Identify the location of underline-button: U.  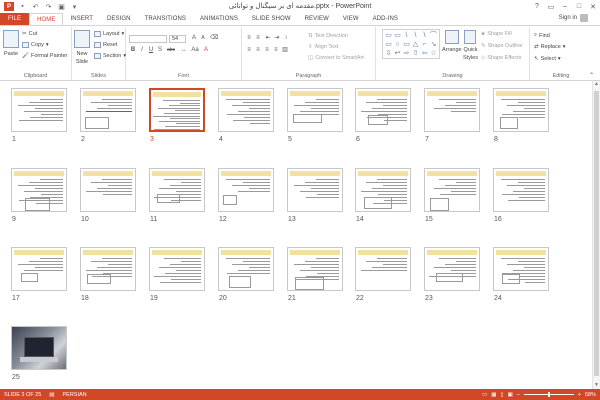
(151, 50).